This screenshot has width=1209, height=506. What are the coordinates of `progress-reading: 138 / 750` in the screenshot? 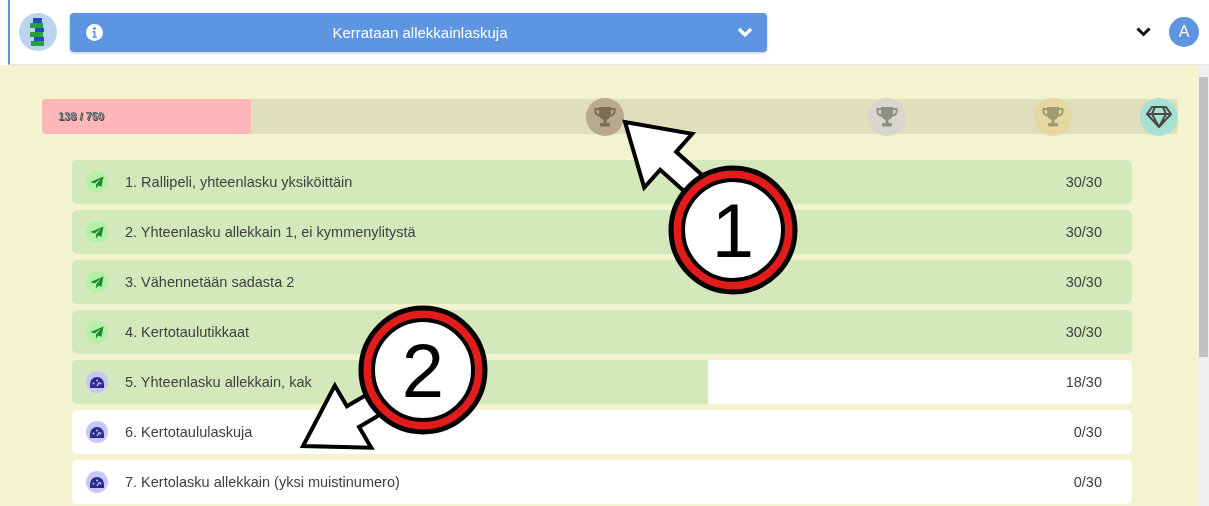 It's located at (81, 116).